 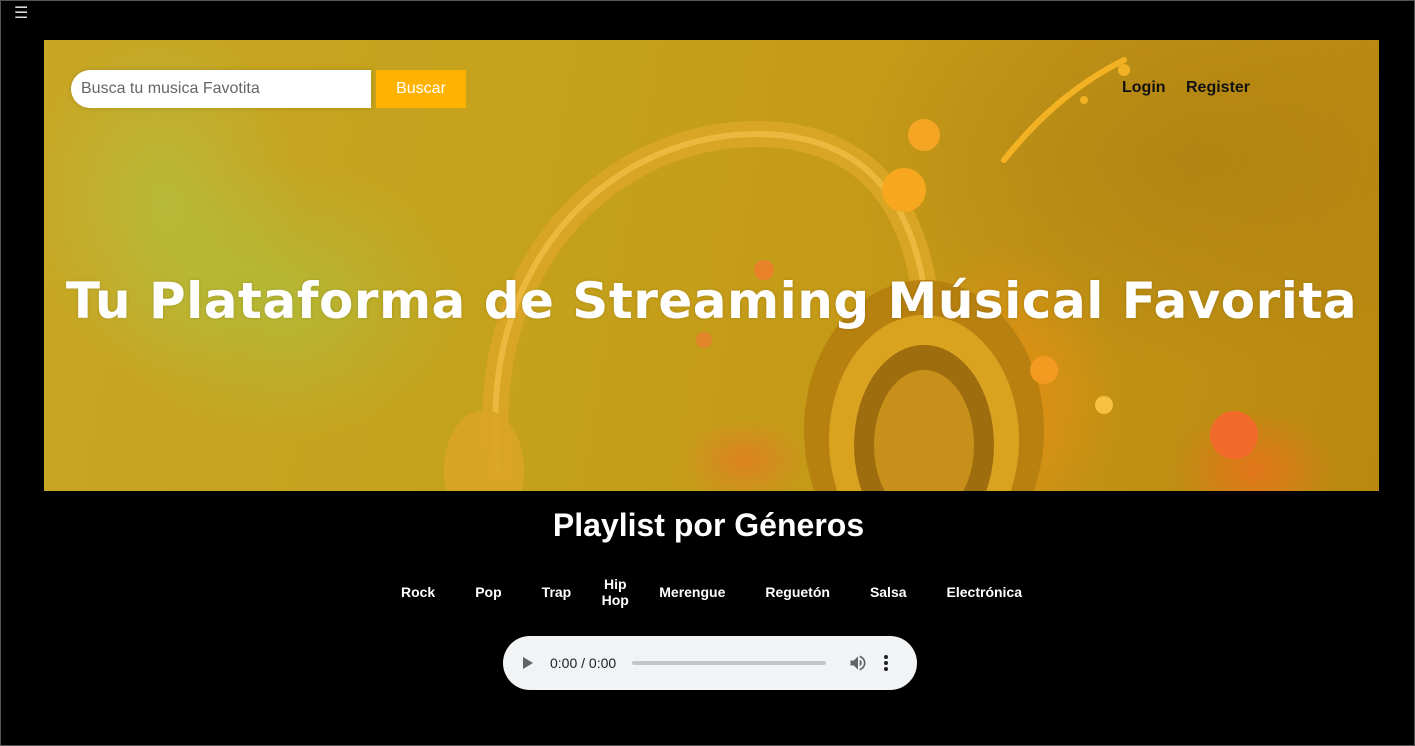 I want to click on register-link: Register, so click(x=1218, y=88).